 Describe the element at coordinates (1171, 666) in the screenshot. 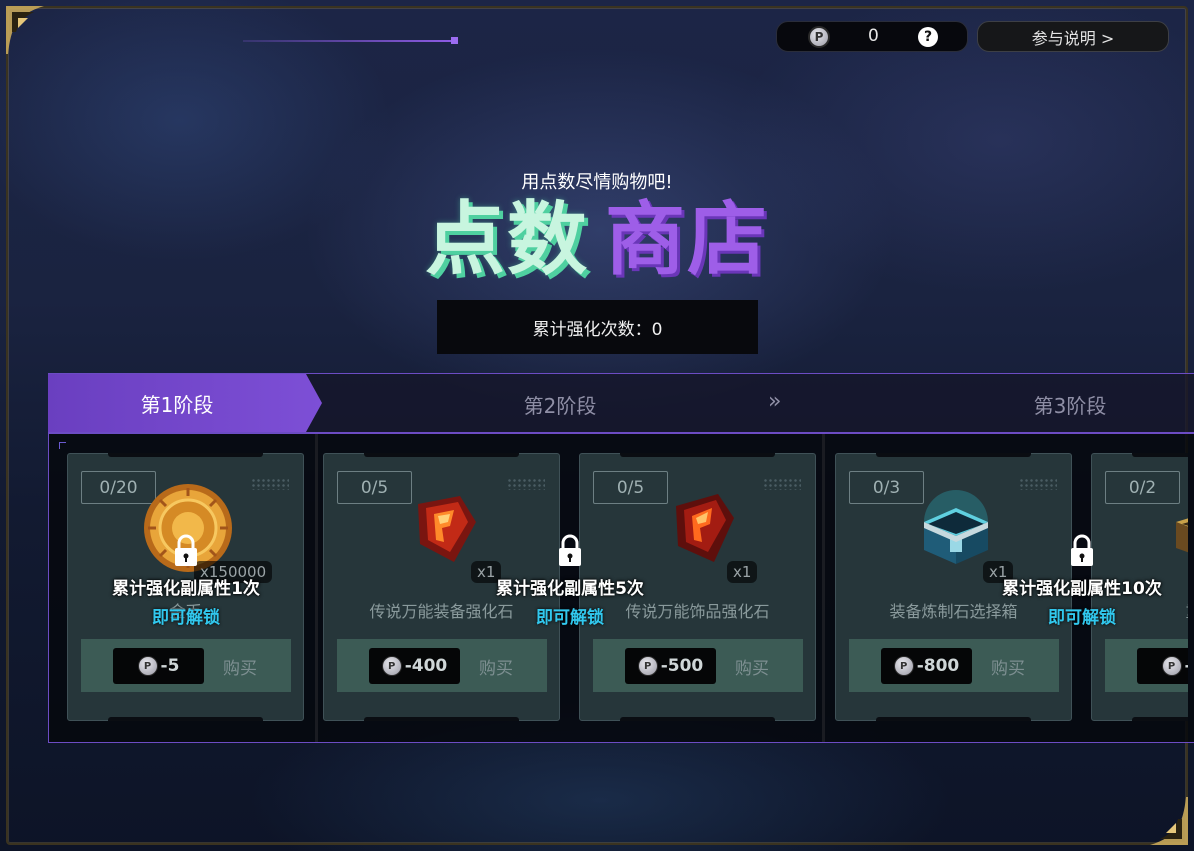

I see `point-coin-icon: P` at that location.